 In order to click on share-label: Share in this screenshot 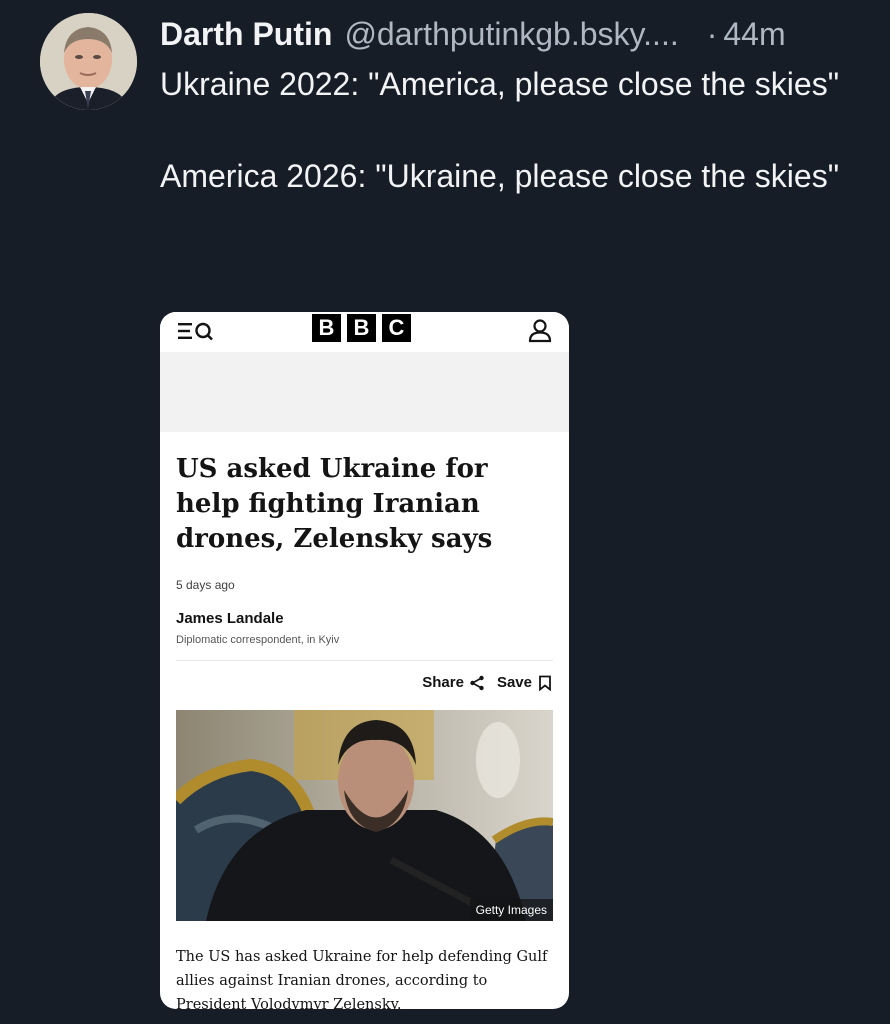, I will do `click(443, 682)`.